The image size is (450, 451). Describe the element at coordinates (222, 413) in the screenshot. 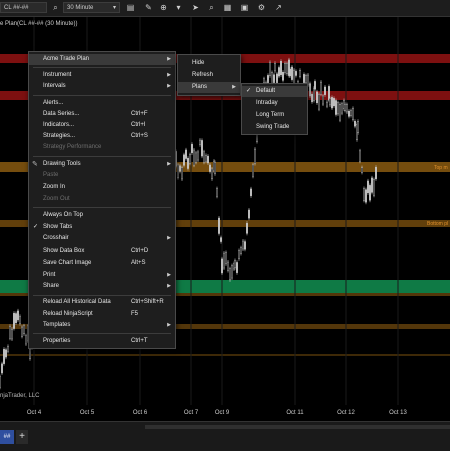

I see `x-axis-label: Oct 9` at that location.